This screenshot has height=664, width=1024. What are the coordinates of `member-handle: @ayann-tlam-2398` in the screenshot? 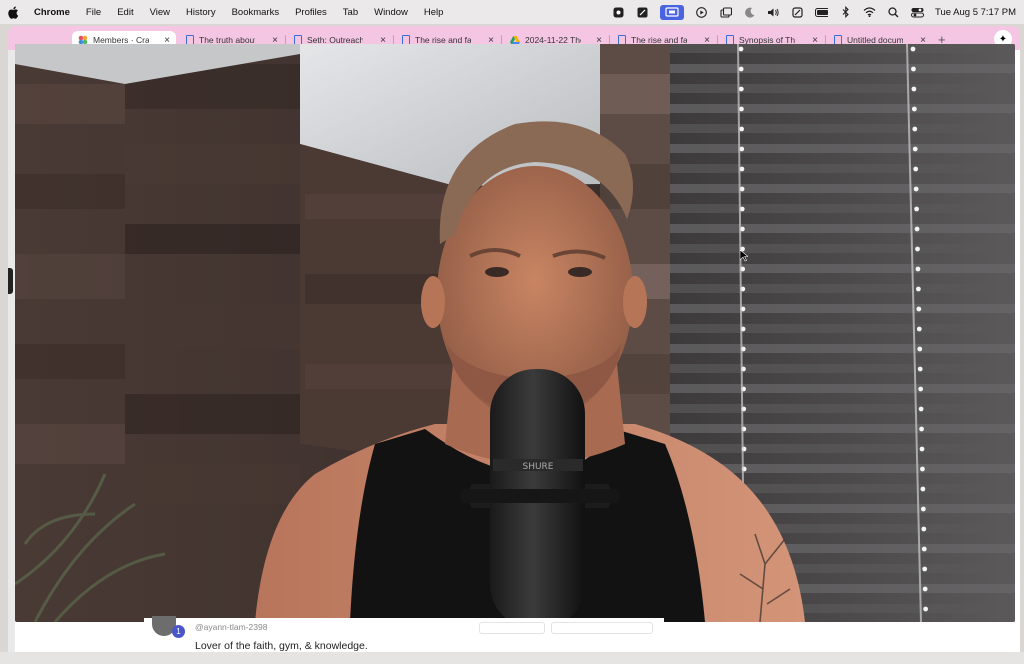 It's located at (231, 627).